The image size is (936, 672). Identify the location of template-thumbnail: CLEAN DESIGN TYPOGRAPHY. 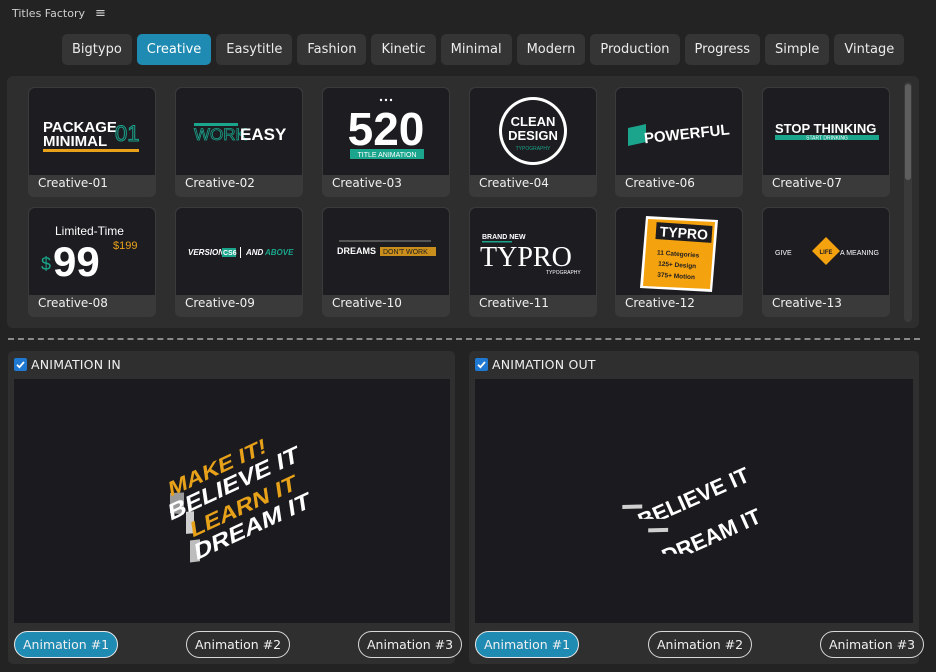
(533, 131).